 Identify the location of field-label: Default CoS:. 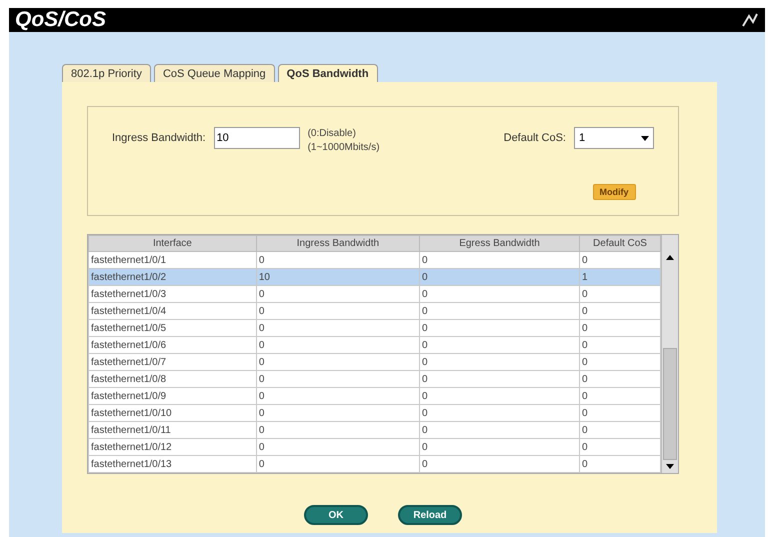
(535, 138).